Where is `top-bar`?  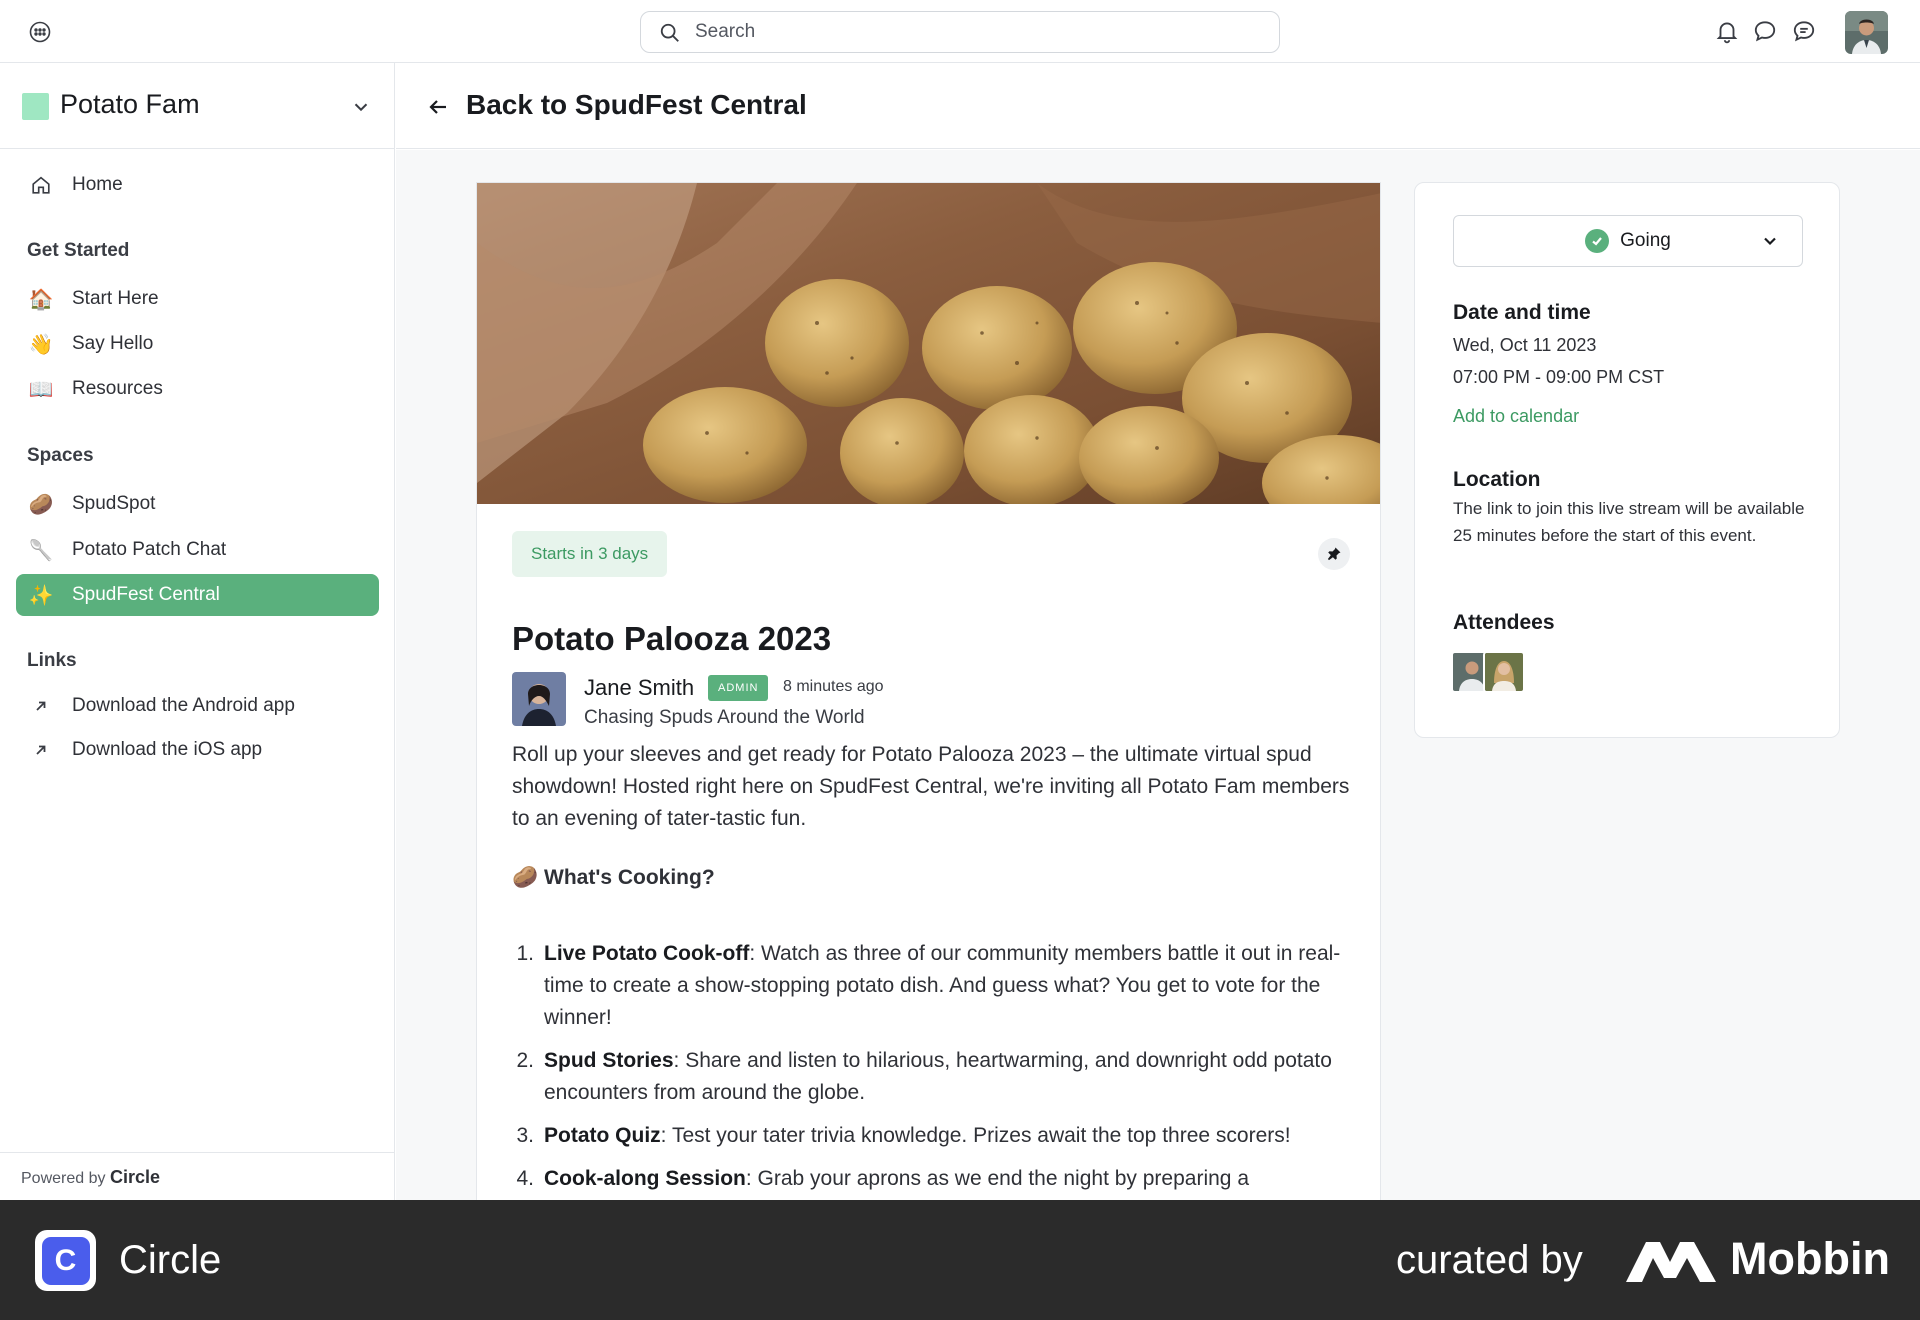
top-bar is located at coordinates (960, 31).